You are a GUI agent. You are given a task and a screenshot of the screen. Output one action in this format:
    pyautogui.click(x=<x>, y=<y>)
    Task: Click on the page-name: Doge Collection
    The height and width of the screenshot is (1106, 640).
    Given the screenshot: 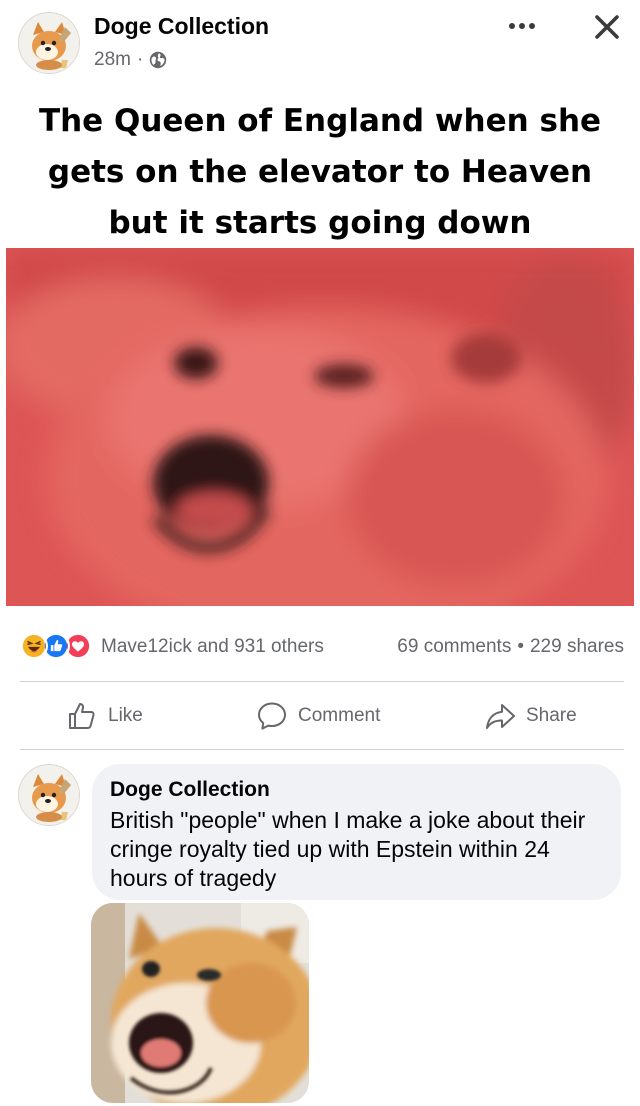 What is the action you would take?
    pyautogui.click(x=181, y=26)
    